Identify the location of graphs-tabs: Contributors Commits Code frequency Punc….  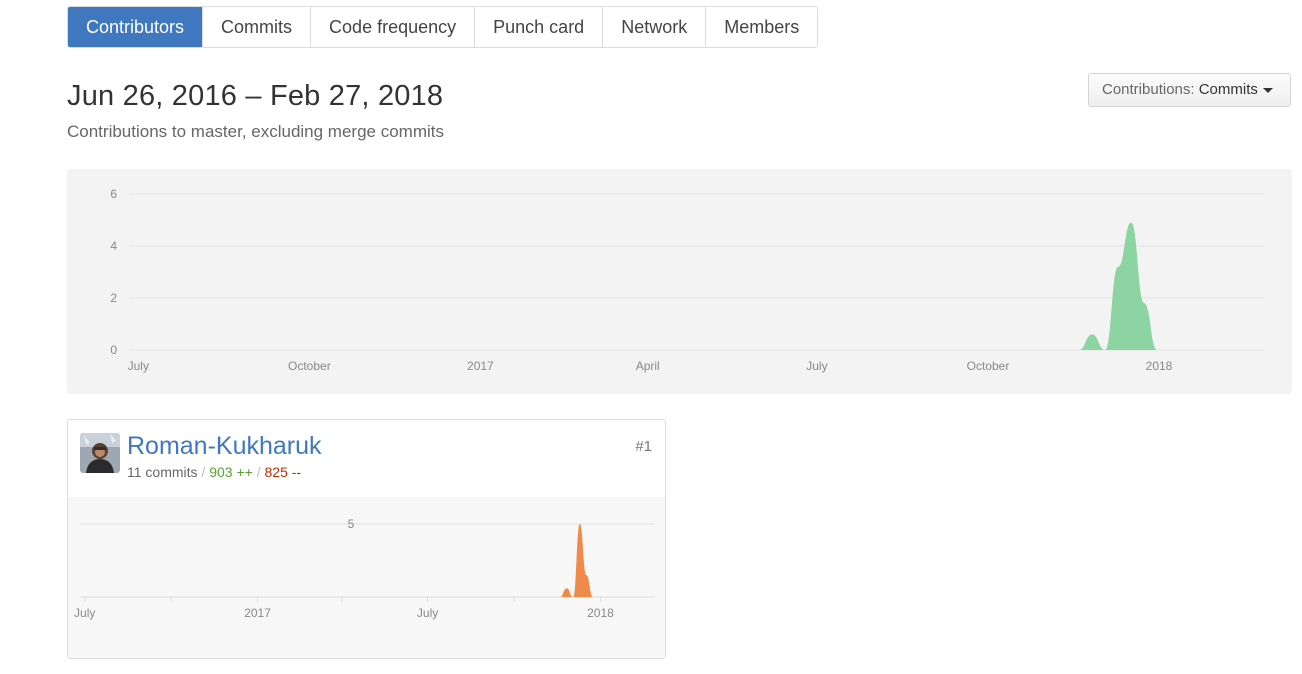
(443, 27).